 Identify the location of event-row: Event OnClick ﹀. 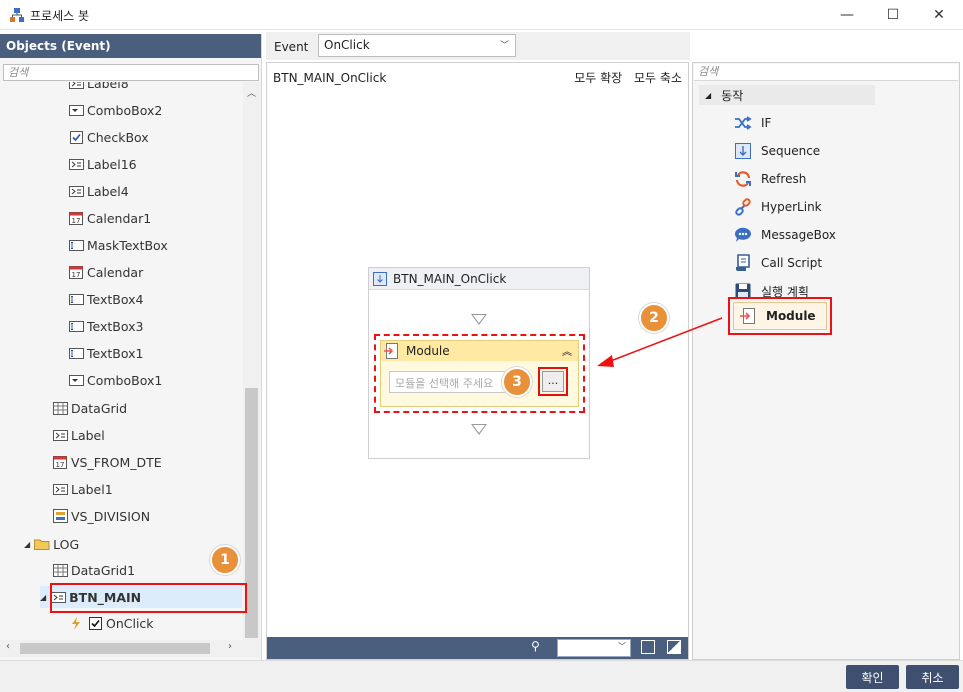
(478, 46).